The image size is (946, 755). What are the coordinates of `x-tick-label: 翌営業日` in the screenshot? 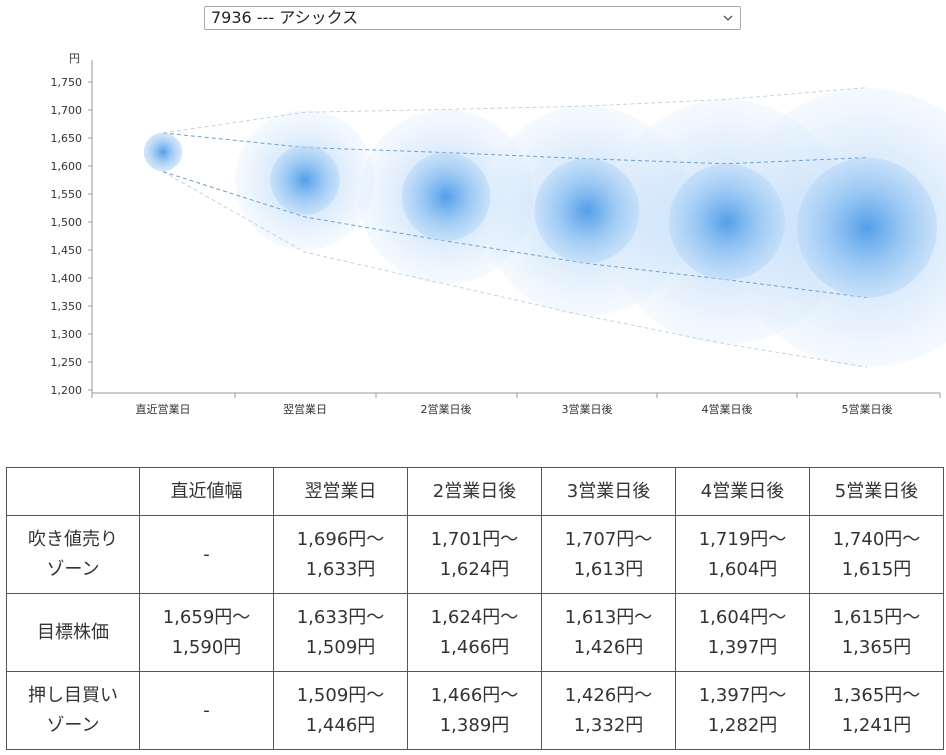 It's located at (305, 409).